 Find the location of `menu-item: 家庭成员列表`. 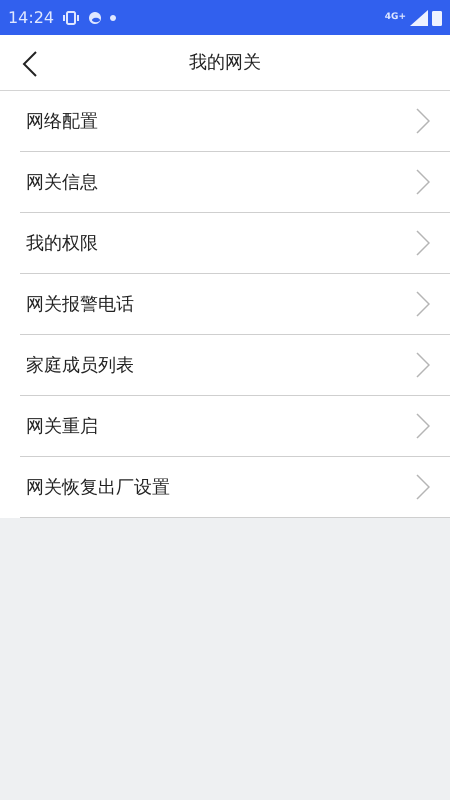

menu-item: 家庭成员列表 is located at coordinates (235, 365).